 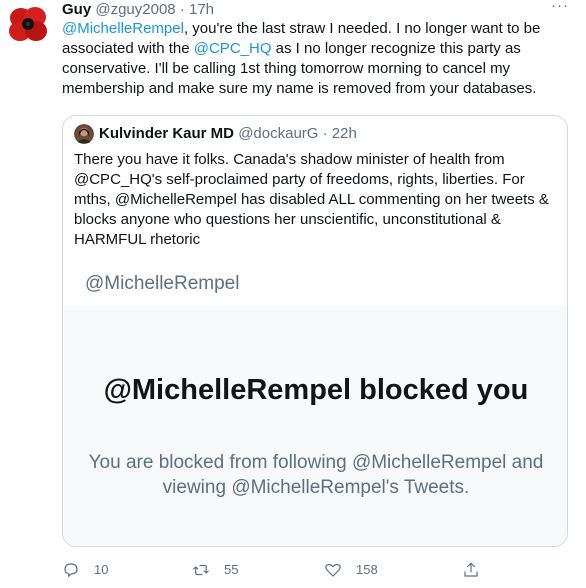 I want to click on share-button, so click(x=471, y=570).